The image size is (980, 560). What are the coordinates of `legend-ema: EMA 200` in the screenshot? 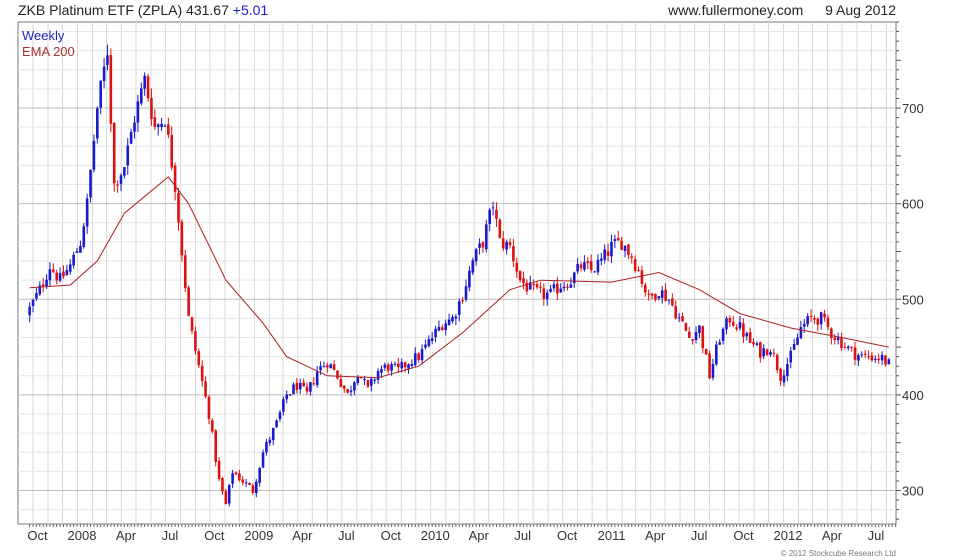 It's located at (48, 51).